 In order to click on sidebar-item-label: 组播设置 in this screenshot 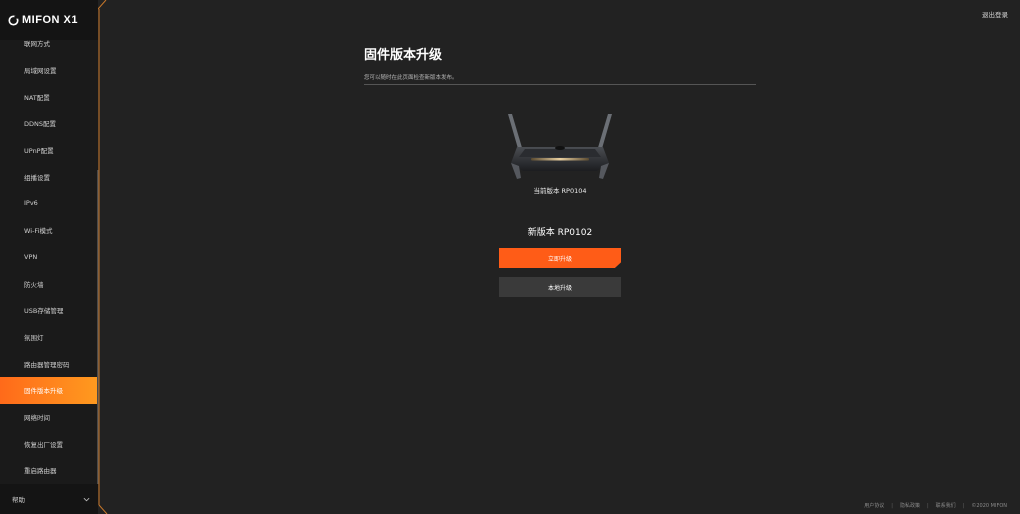, I will do `click(37, 177)`.